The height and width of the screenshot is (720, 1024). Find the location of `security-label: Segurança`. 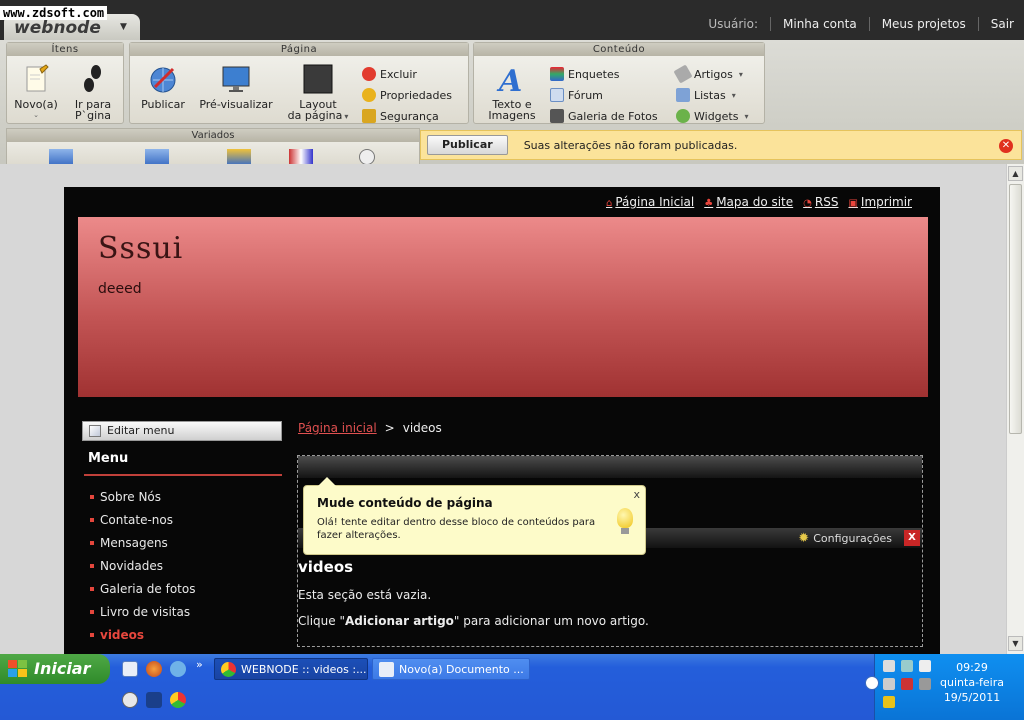

security-label: Segurança is located at coordinates (409, 116).